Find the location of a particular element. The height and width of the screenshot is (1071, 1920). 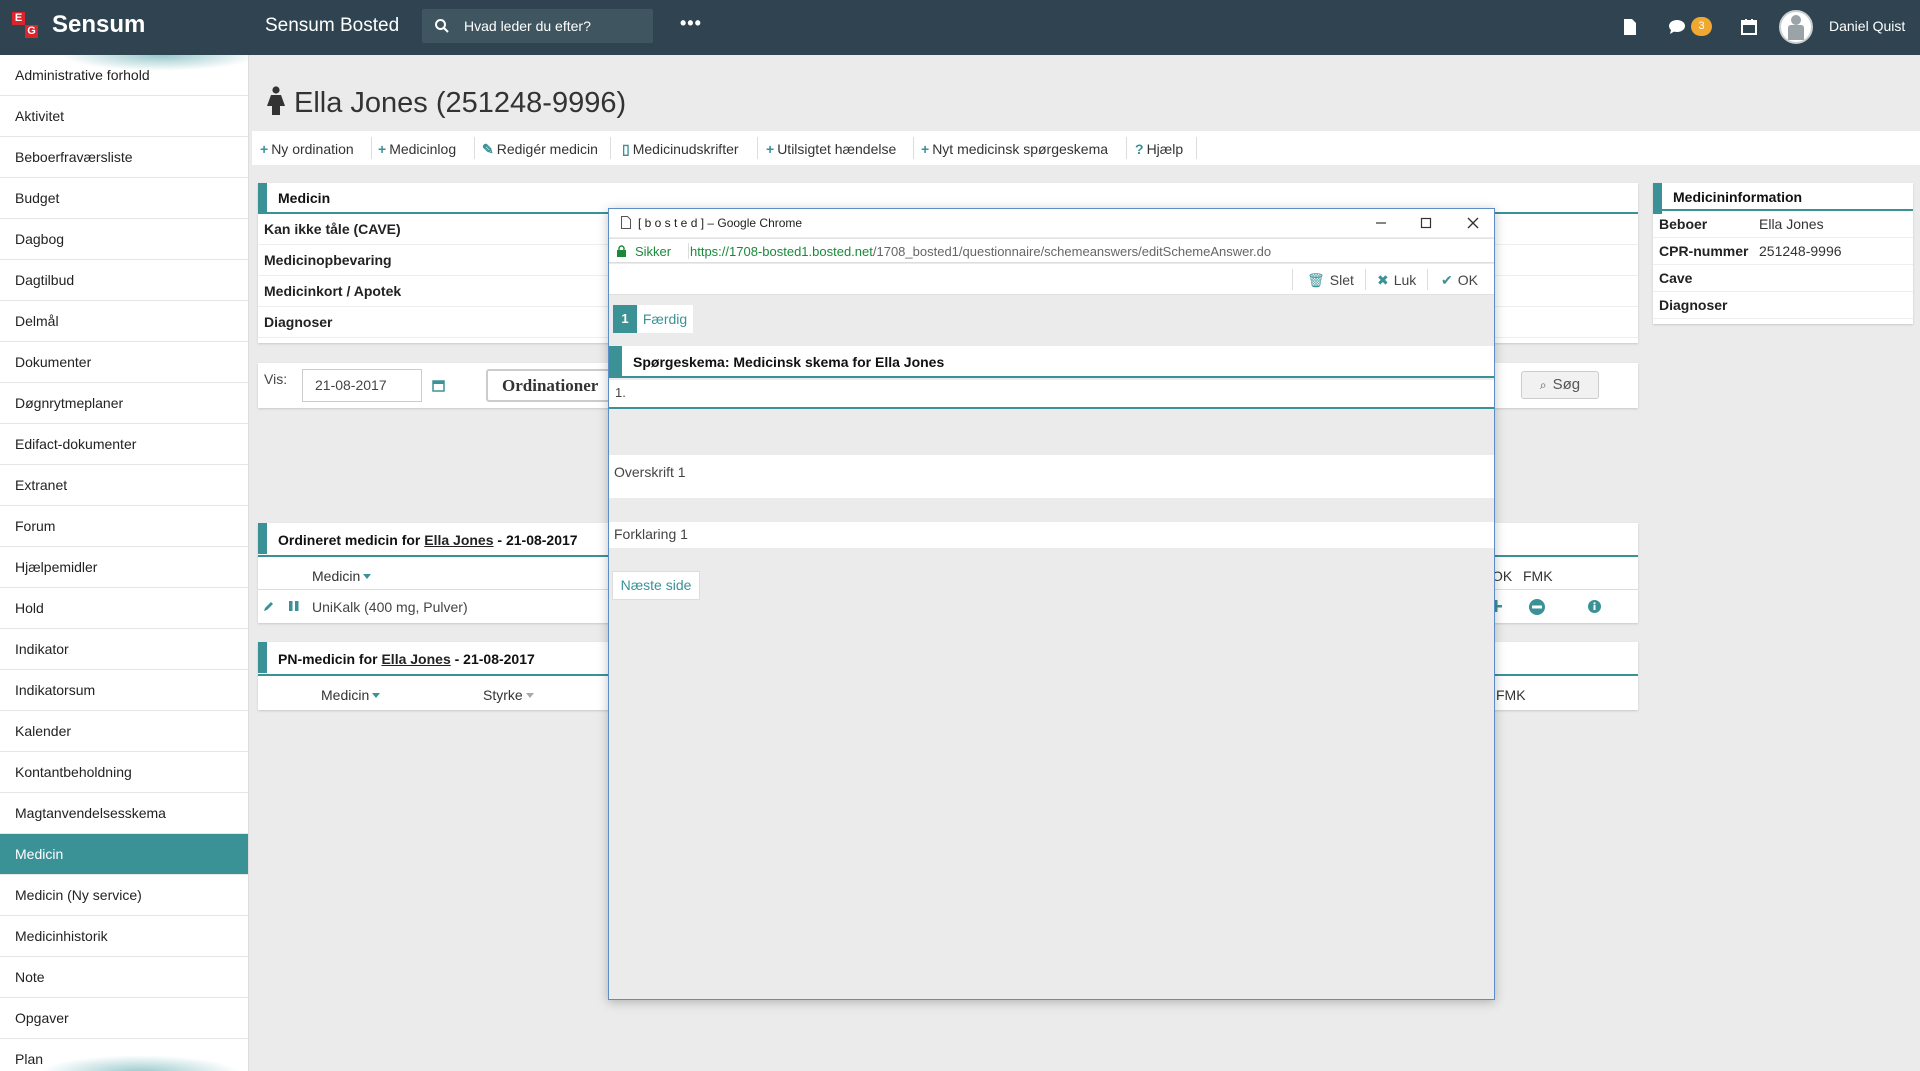

eg-logo: E G is located at coordinates (26, 26).